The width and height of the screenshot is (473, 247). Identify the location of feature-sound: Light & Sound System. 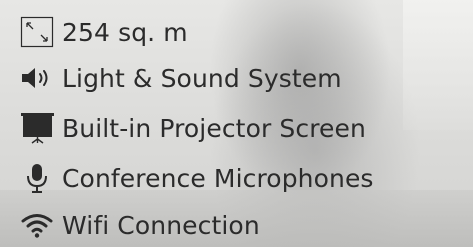
(181, 78).